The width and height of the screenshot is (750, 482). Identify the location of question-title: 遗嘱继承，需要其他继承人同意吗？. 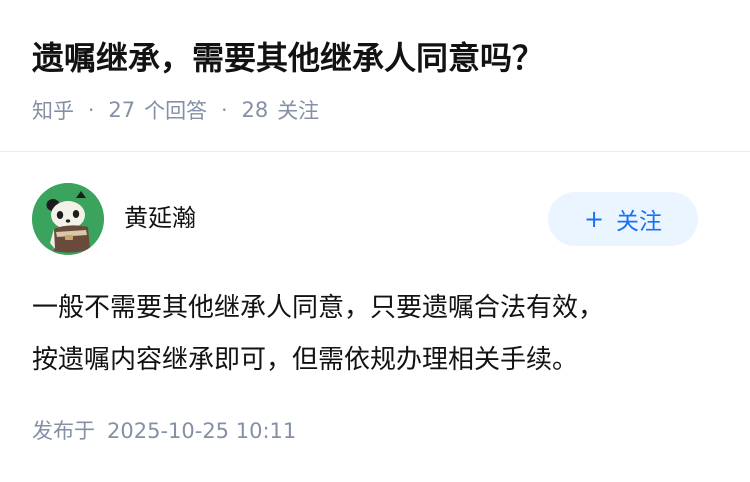
(288, 58).